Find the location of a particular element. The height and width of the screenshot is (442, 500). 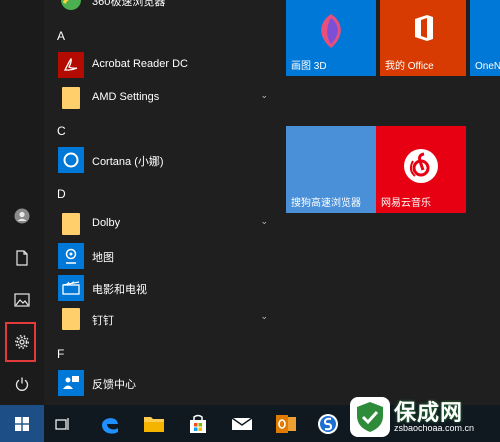

acrobat-icon is located at coordinates (71, 65).